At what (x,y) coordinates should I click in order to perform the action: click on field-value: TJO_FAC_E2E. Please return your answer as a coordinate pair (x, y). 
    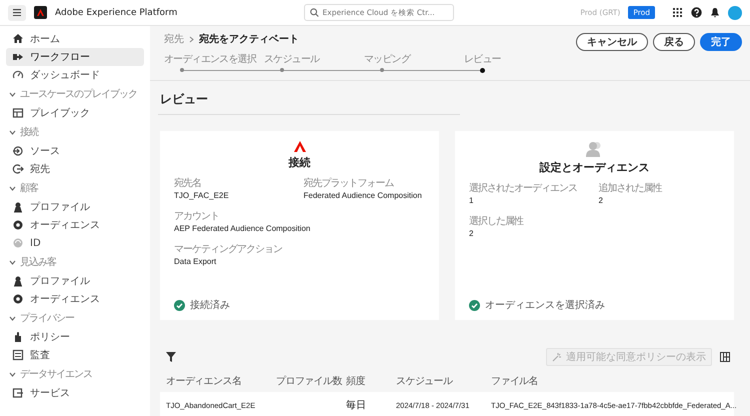
    Looking at the image, I should click on (202, 195).